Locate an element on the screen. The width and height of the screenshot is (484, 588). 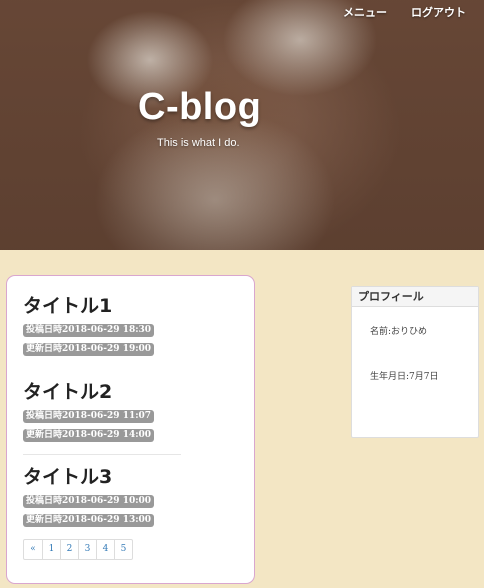
pagination-page-2: 2 is located at coordinates (69, 549).